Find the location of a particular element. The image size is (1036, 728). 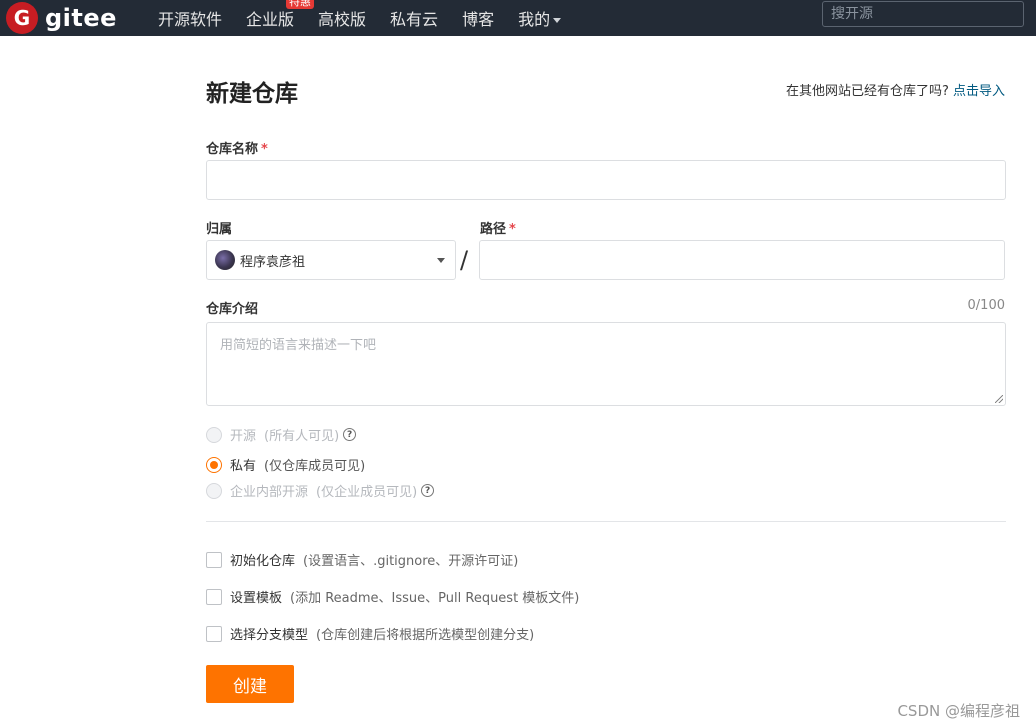

desc-label: 仓库介绍 is located at coordinates (232, 309).